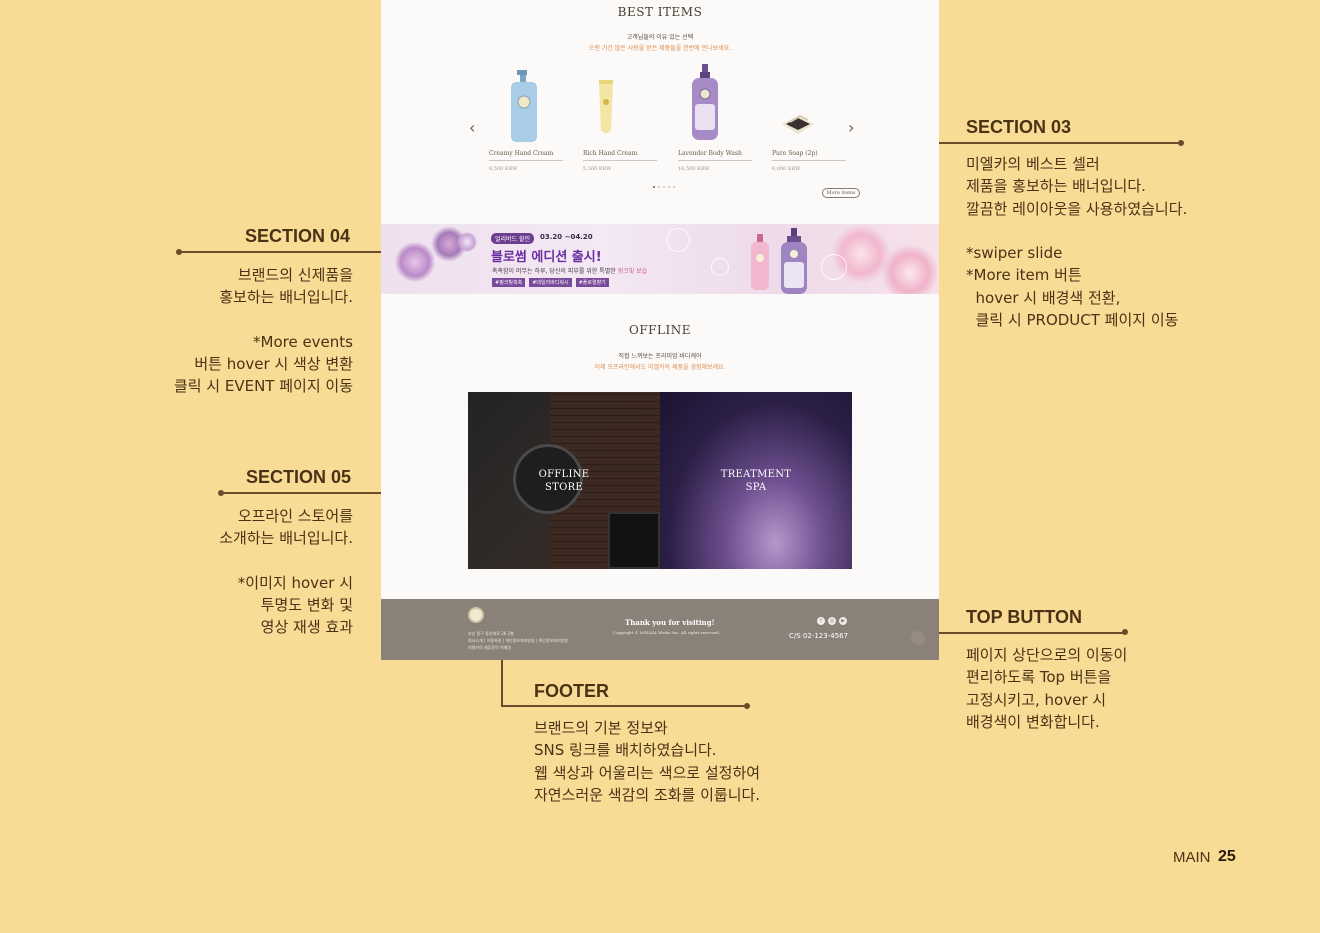 This screenshot has height=933, width=1320. I want to click on footer-connector-dot, so click(747, 706).